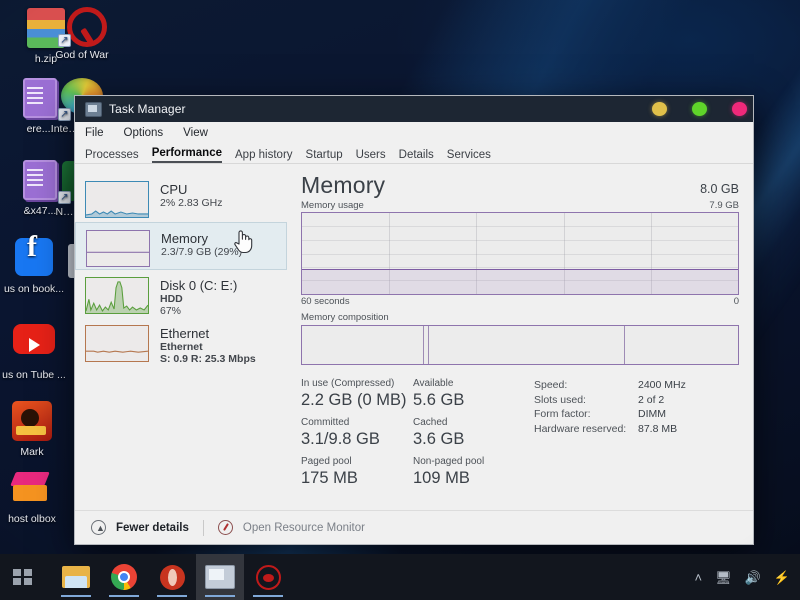 The height and width of the screenshot is (600, 800). Describe the element at coordinates (520, 185) in the screenshot. I see `panel-header: Memory 8.0 GB` at that location.